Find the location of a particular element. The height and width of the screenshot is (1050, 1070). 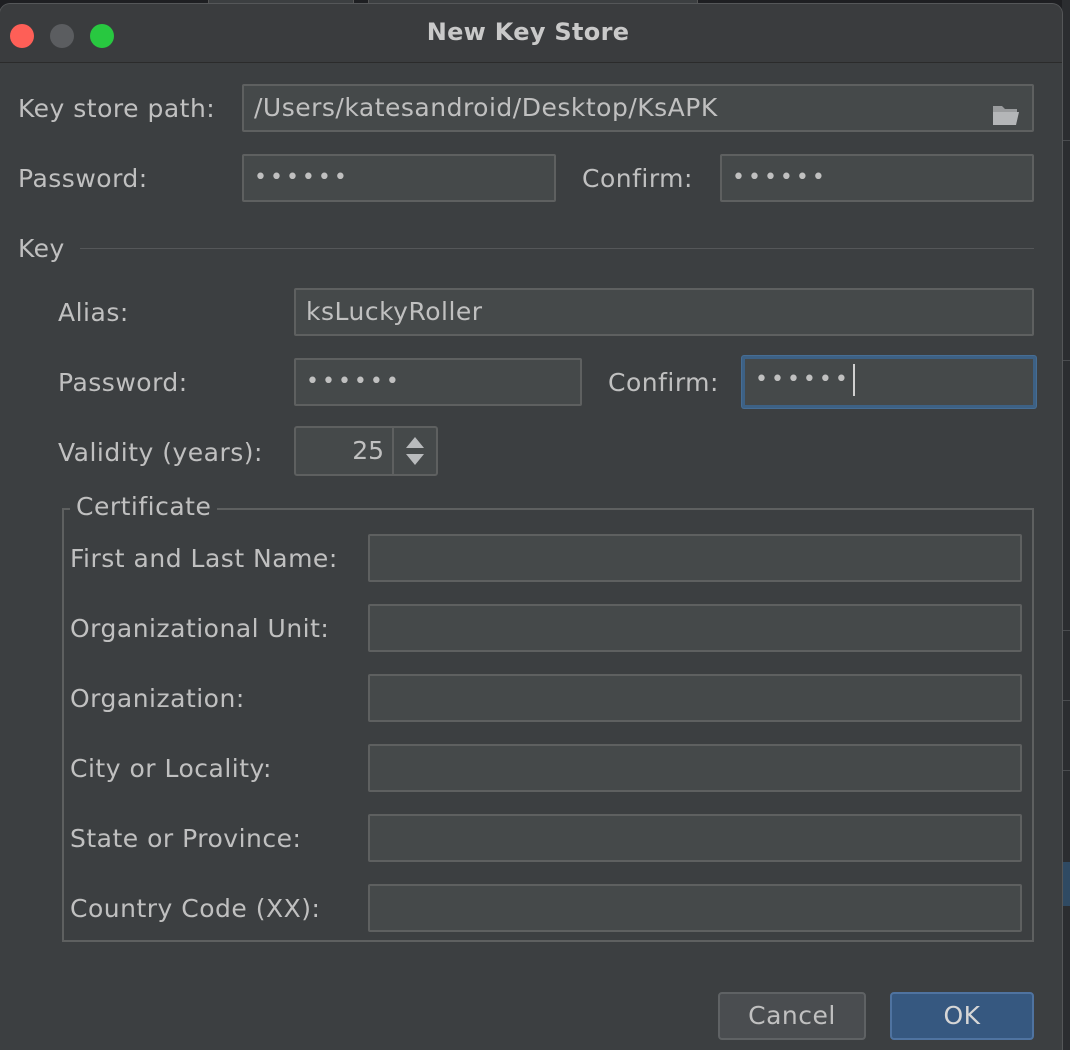

keystore-confirm-input: •••••• is located at coordinates (877, 178).